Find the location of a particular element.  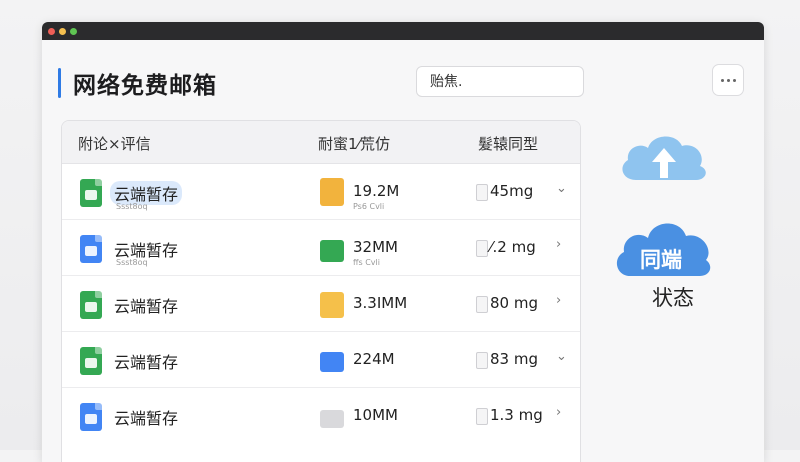

title-accent-bar is located at coordinates (59, 83).